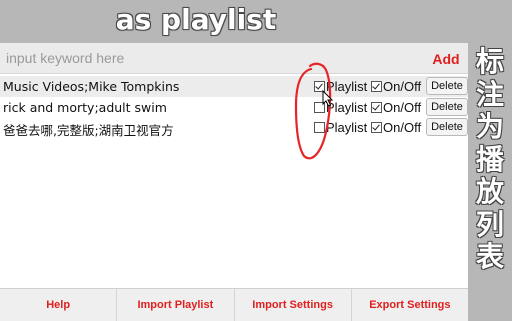 The image size is (512, 321). What do you see at coordinates (88, 130) in the screenshot?
I see `keyword-title: 爸爸去哪,完整版;湖南卫视官方` at bounding box center [88, 130].